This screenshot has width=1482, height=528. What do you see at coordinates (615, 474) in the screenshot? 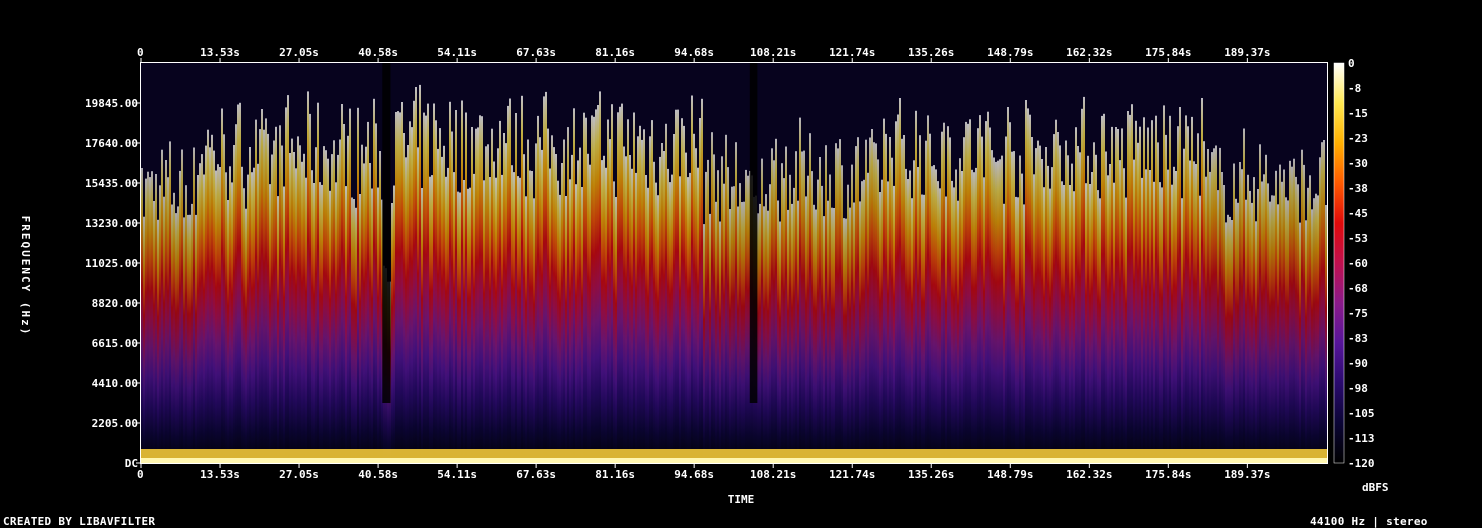
I see `x-tick-label-bottom: 81.16s` at bounding box center [615, 474].